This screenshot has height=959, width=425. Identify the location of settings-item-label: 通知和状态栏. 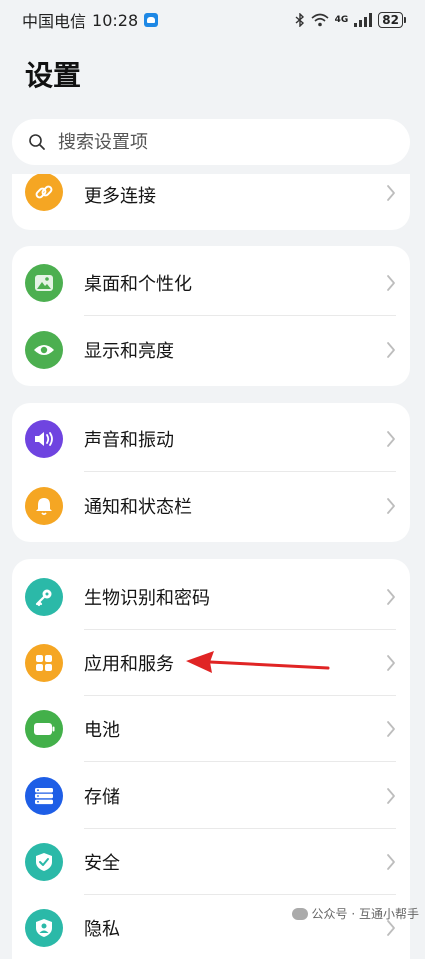
(138, 507).